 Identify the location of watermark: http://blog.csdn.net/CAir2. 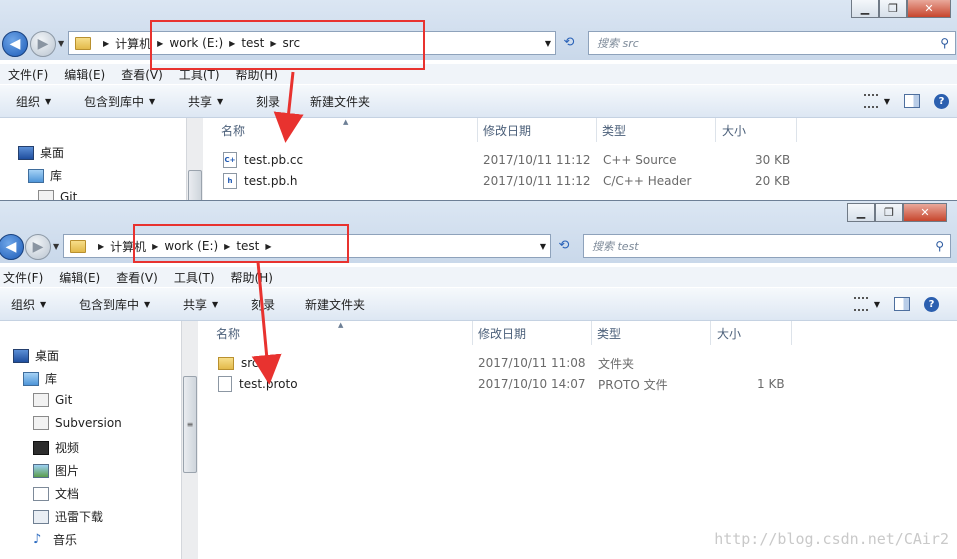
(831, 539).